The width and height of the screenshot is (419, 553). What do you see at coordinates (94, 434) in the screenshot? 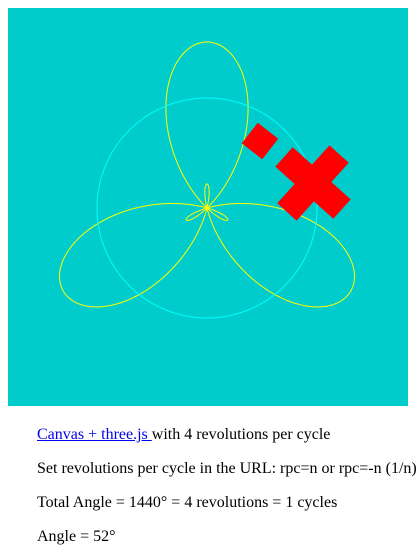
I see `canvas-threejs-link: Canvas + three.js` at bounding box center [94, 434].